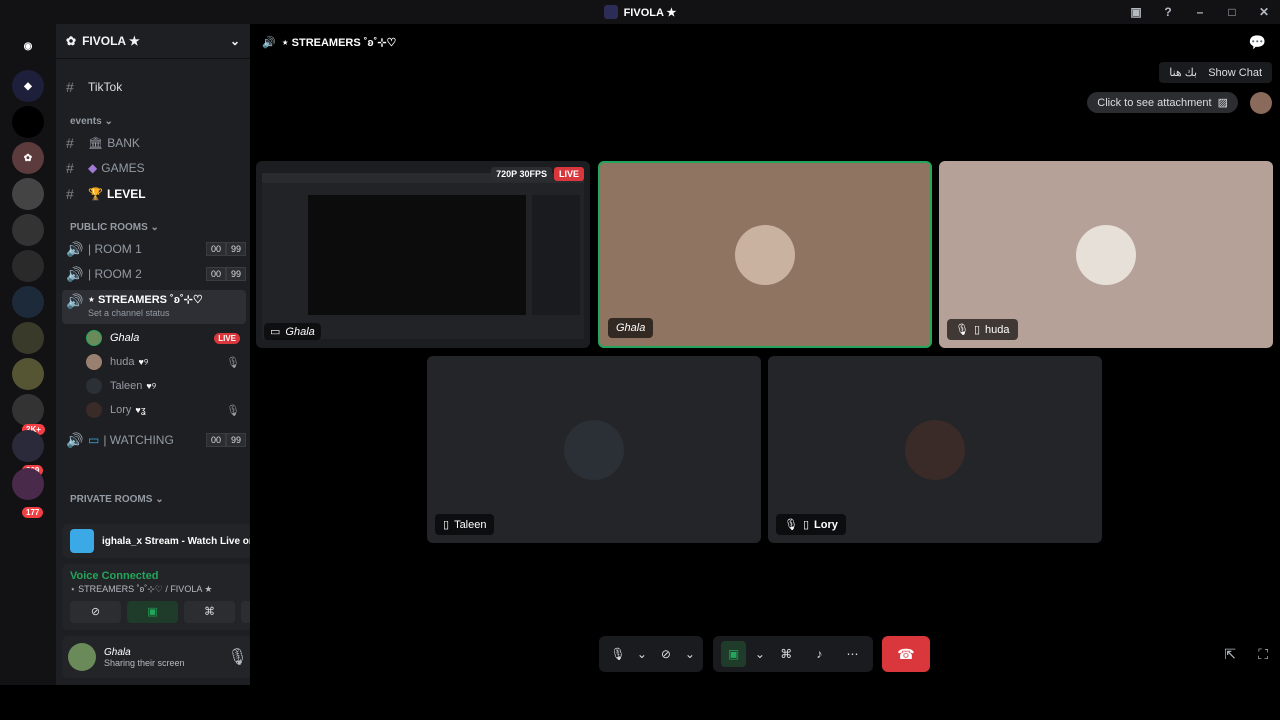 This screenshot has height=720, width=1280. I want to click on maximize-button: □, so click(1232, 12).